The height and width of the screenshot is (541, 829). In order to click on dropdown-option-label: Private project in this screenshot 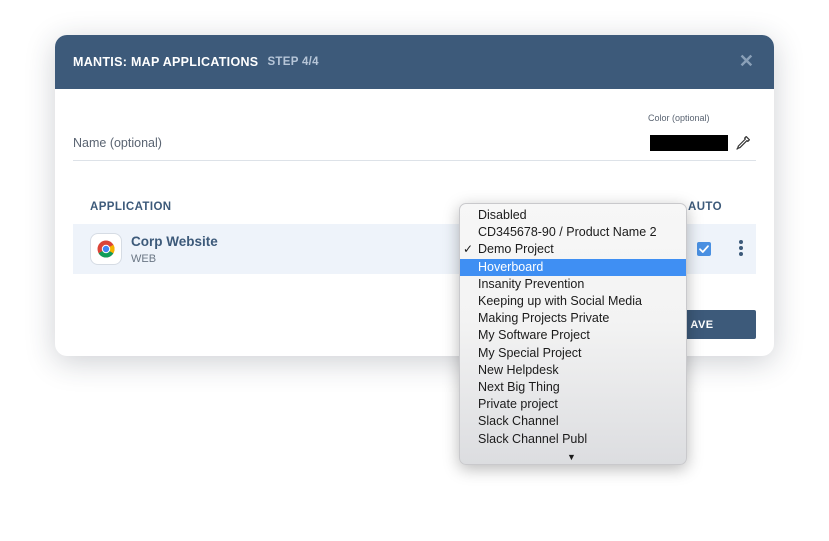, I will do `click(518, 404)`.